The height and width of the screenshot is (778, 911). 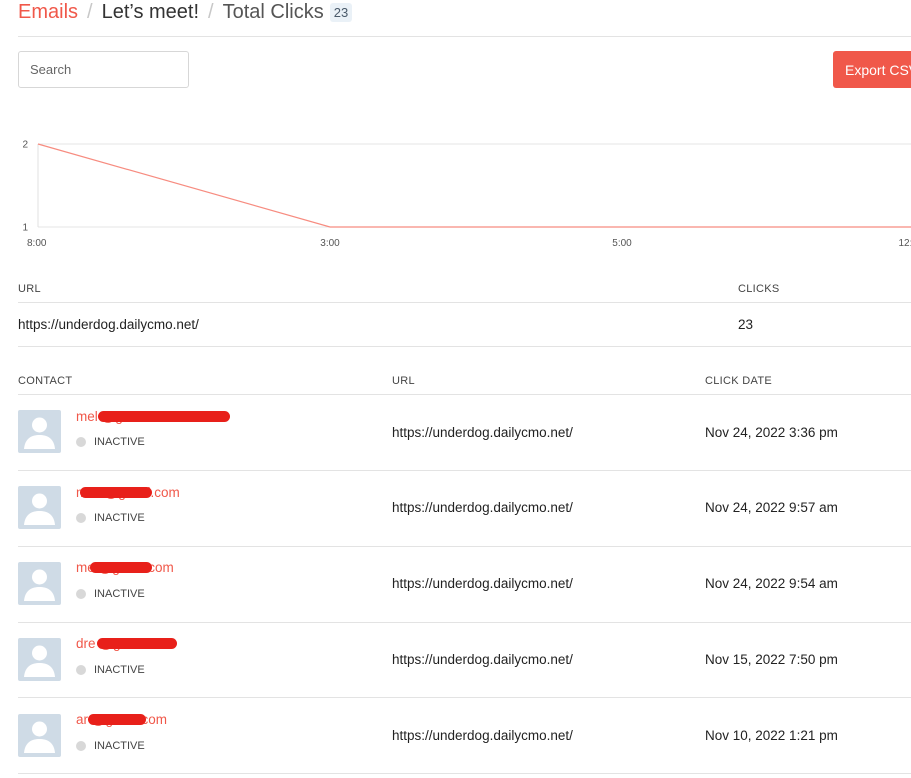 I want to click on contact-url-column-header: URL, so click(x=403, y=381).